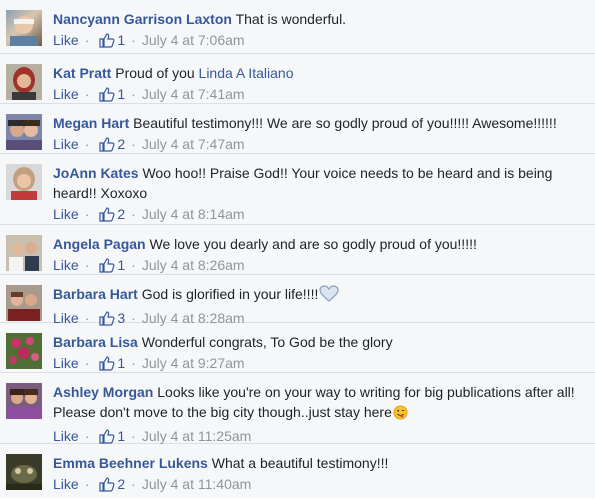  Describe the element at coordinates (95, 294) in the screenshot. I see `comment-author: Barbara Hart` at that location.